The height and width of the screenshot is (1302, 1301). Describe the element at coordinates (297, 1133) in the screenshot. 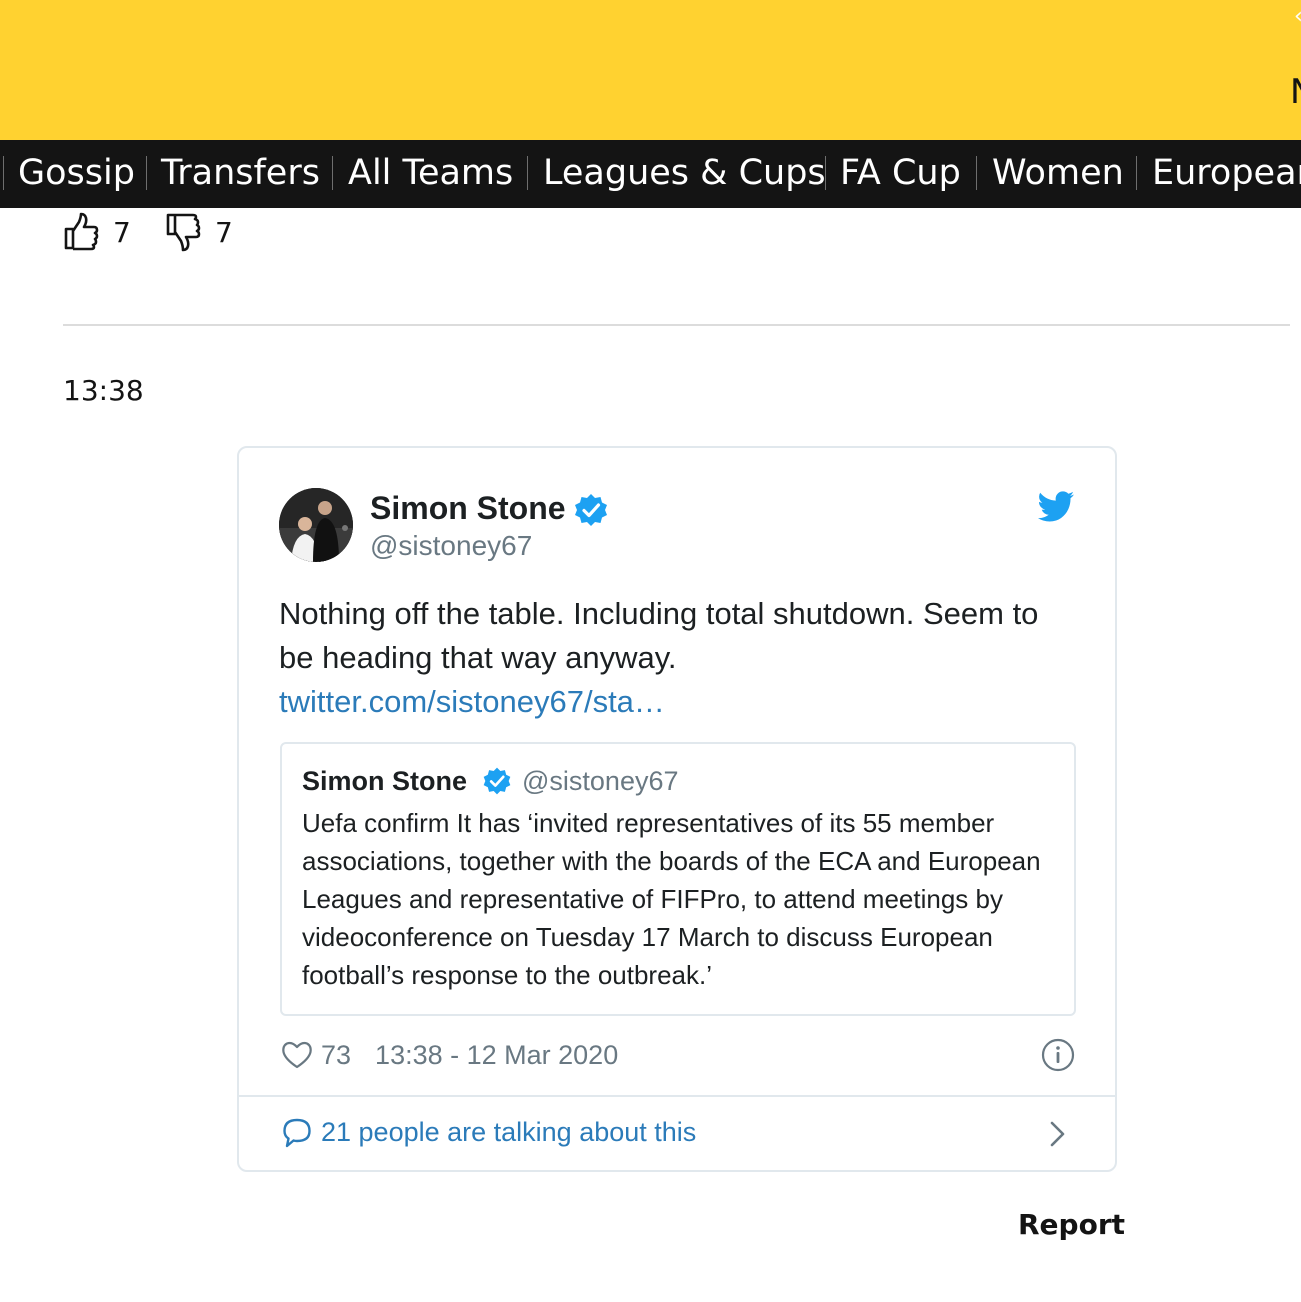

I see `speech-bubble-icon` at that location.